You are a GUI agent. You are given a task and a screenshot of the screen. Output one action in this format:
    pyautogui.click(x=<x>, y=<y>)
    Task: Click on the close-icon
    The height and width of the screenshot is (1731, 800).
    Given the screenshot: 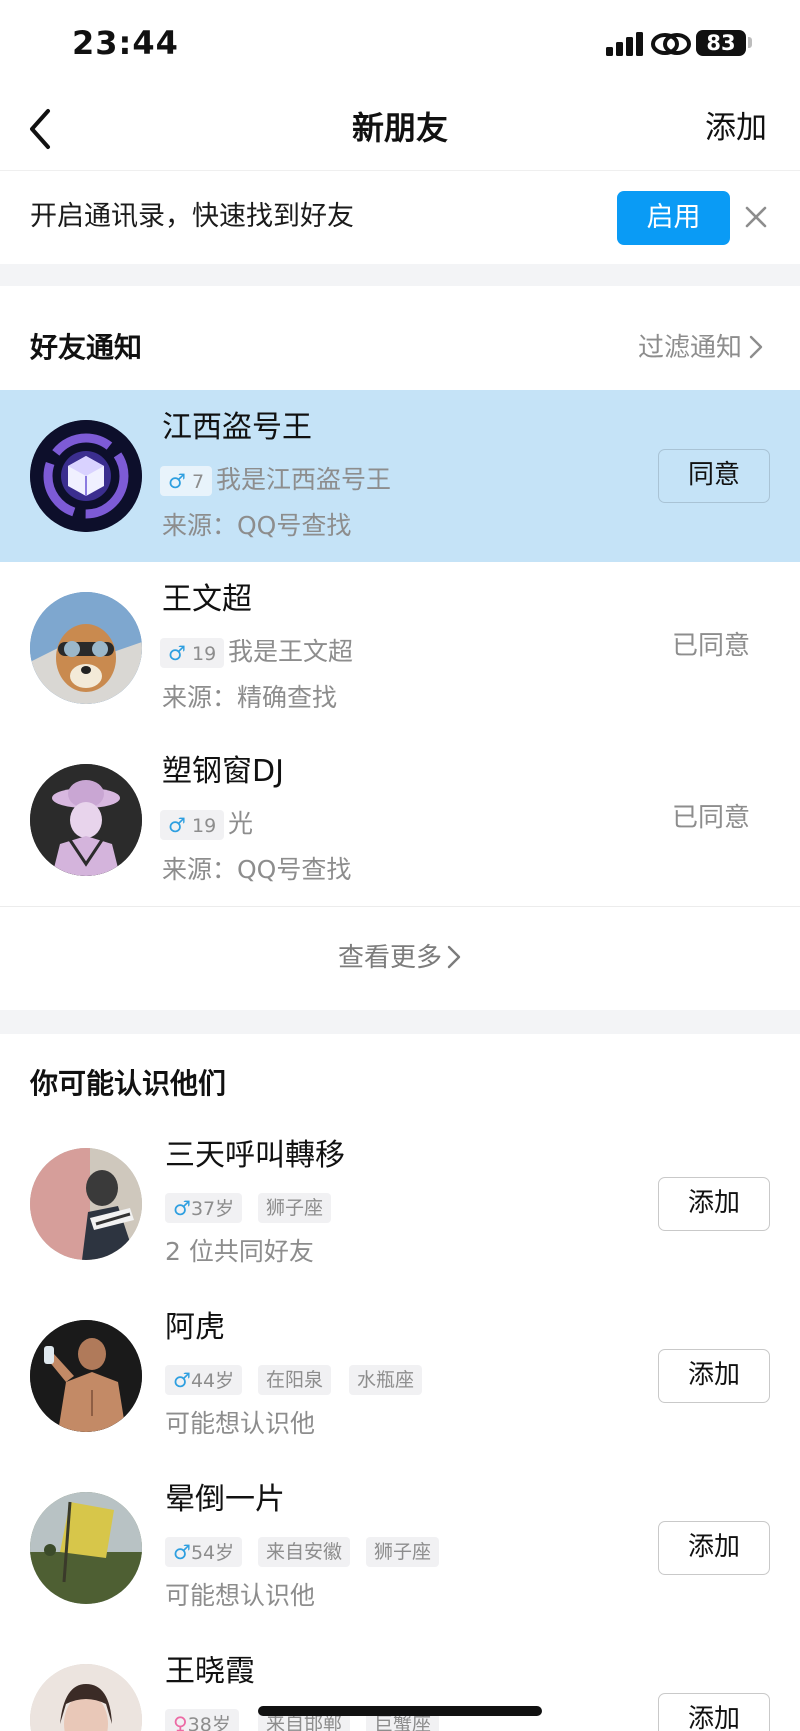 What is the action you would take?
    pyautogui.click(x=756, y=217)
    